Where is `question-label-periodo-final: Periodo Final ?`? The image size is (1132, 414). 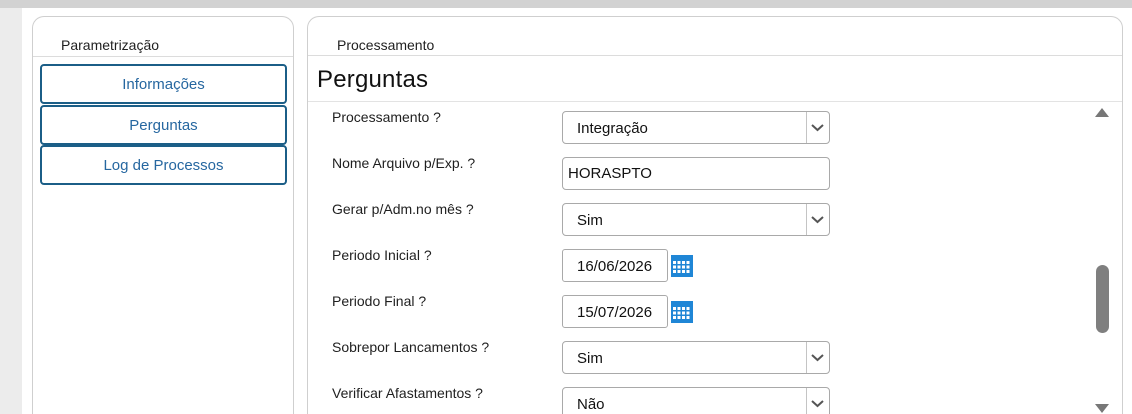 question-label-periodo-final: Periodo Final ? is located at coordinates (379, 301).